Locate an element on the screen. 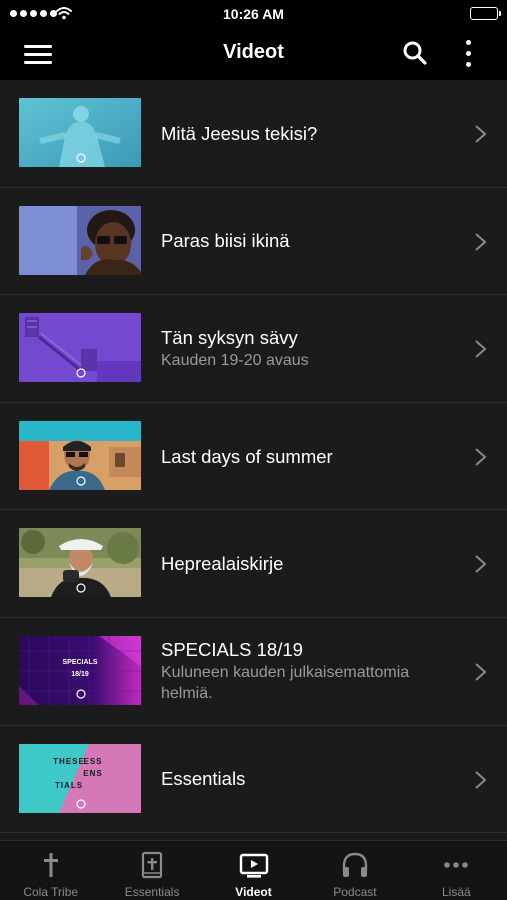 Image resolution: width=507 pixels, height=900 pixels. video-thumbnail: SPECIALS 18/19 is located at coordinates (80, 670).